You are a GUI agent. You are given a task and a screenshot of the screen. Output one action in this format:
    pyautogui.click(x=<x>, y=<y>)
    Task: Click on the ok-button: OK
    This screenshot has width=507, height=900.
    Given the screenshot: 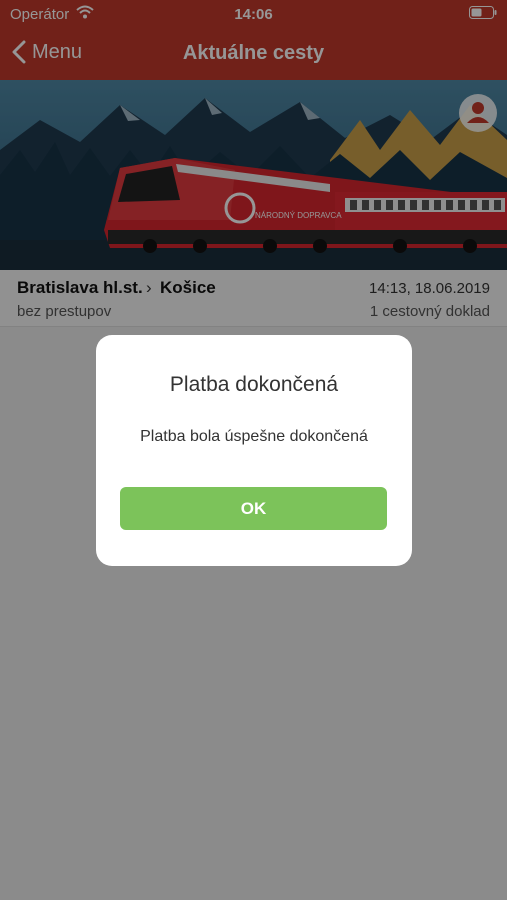 What is the action you would take?
    pyautogui.click(x=253, y=508)
    